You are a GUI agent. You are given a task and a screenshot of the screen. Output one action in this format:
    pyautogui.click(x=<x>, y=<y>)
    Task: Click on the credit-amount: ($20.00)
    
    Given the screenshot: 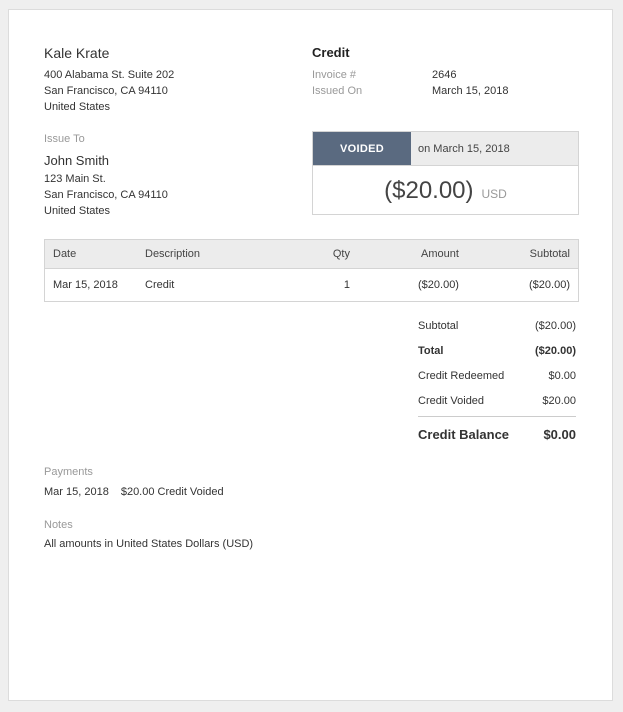 What is the action you would take?
    pyautogui.click(x=429, y=190)
    